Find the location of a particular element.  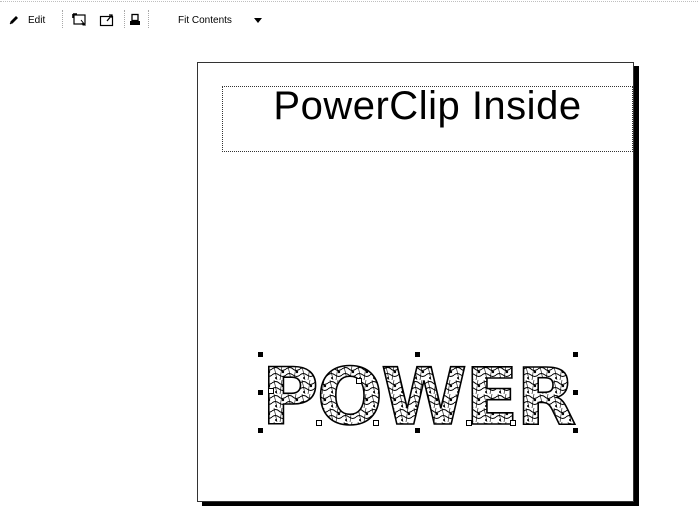

fit-contents-dropdown: Fit Contents is located at coordinates (220, 20).